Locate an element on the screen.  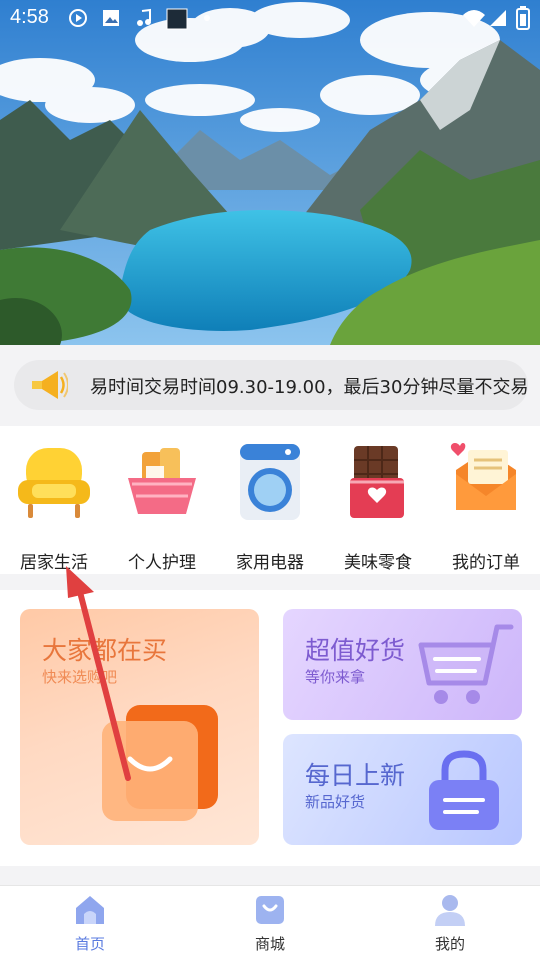
category-home-living: 居家生活 is located at coordinates (54, 506).